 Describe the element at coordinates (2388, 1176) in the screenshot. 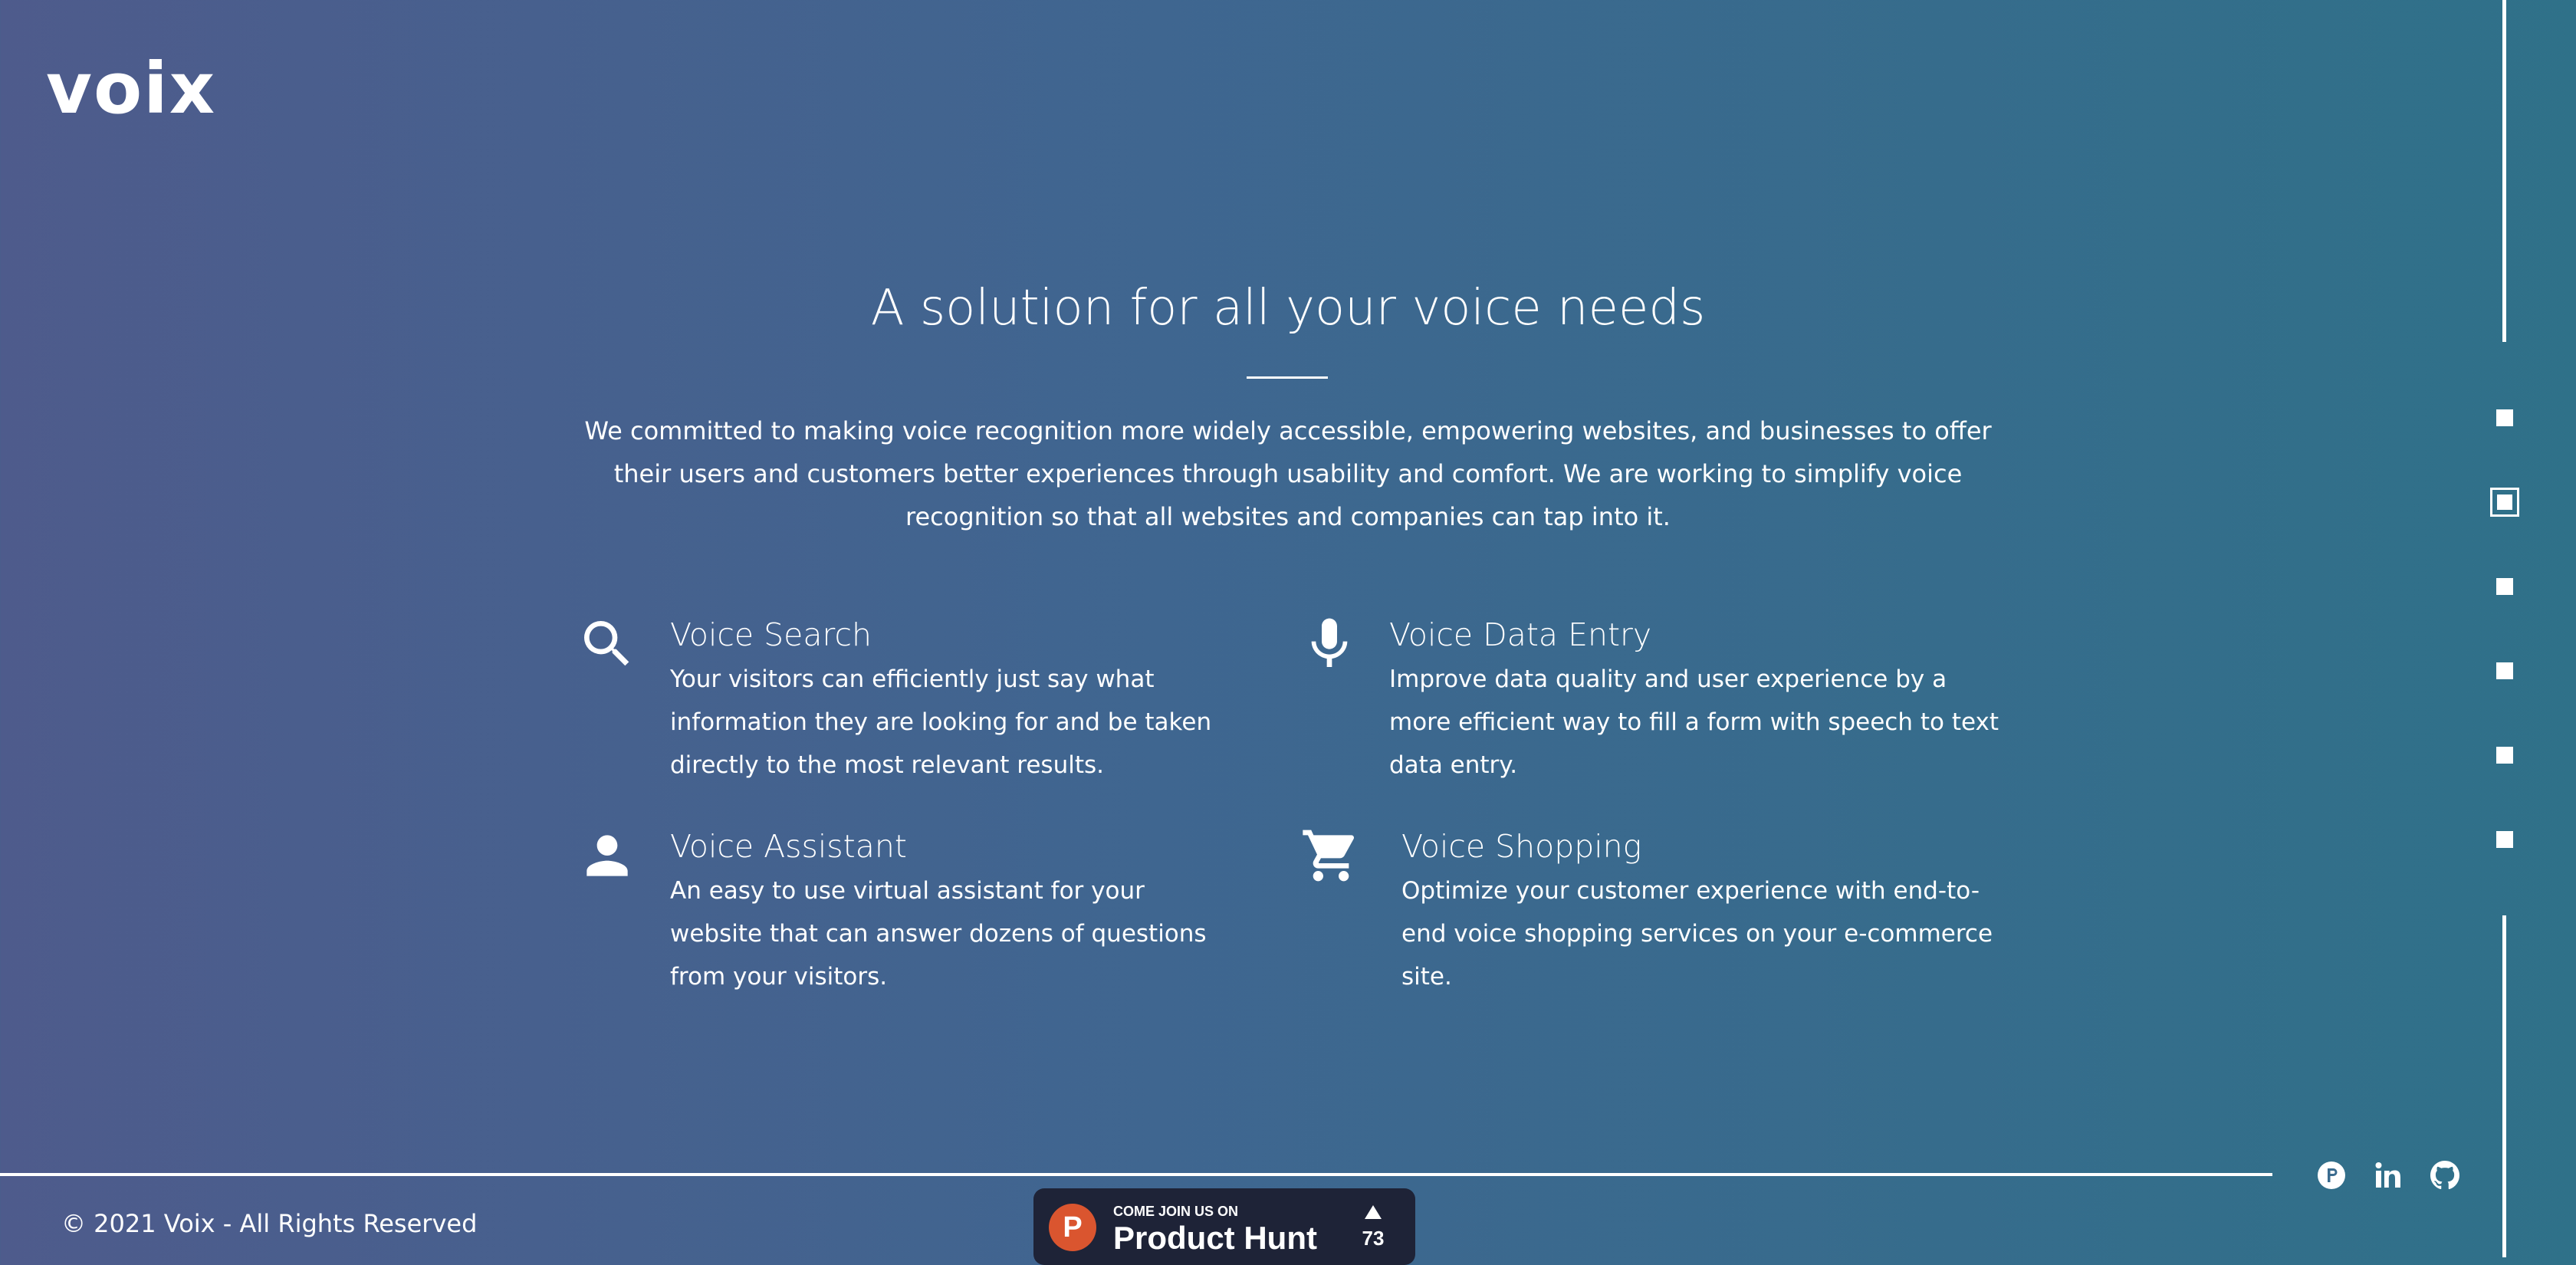

I see `linkedin-icon` at that location.